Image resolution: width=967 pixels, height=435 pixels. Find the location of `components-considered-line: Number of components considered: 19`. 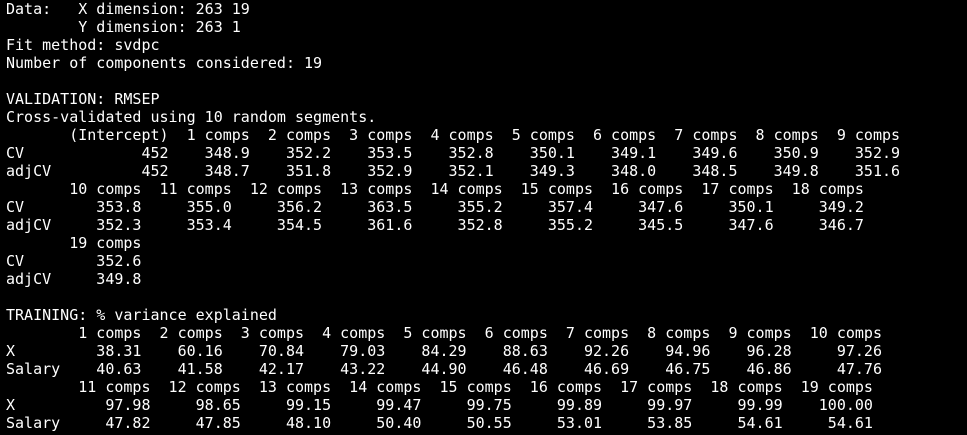

components-considered-line: Number of components considered: 19 is located at coordinates (164, 63).